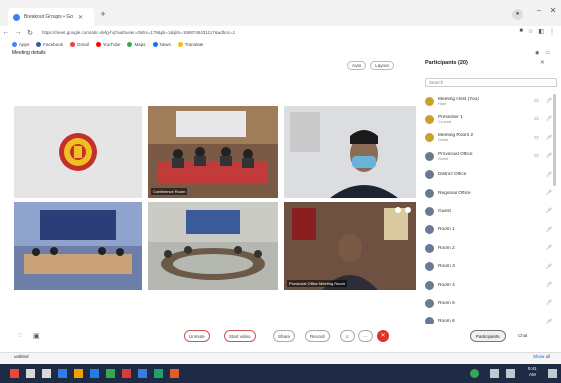  What do you see at coordinates (197, 336) in the screenshot?
I see `mute-button: Unmute` at bounding box center [197, 336].